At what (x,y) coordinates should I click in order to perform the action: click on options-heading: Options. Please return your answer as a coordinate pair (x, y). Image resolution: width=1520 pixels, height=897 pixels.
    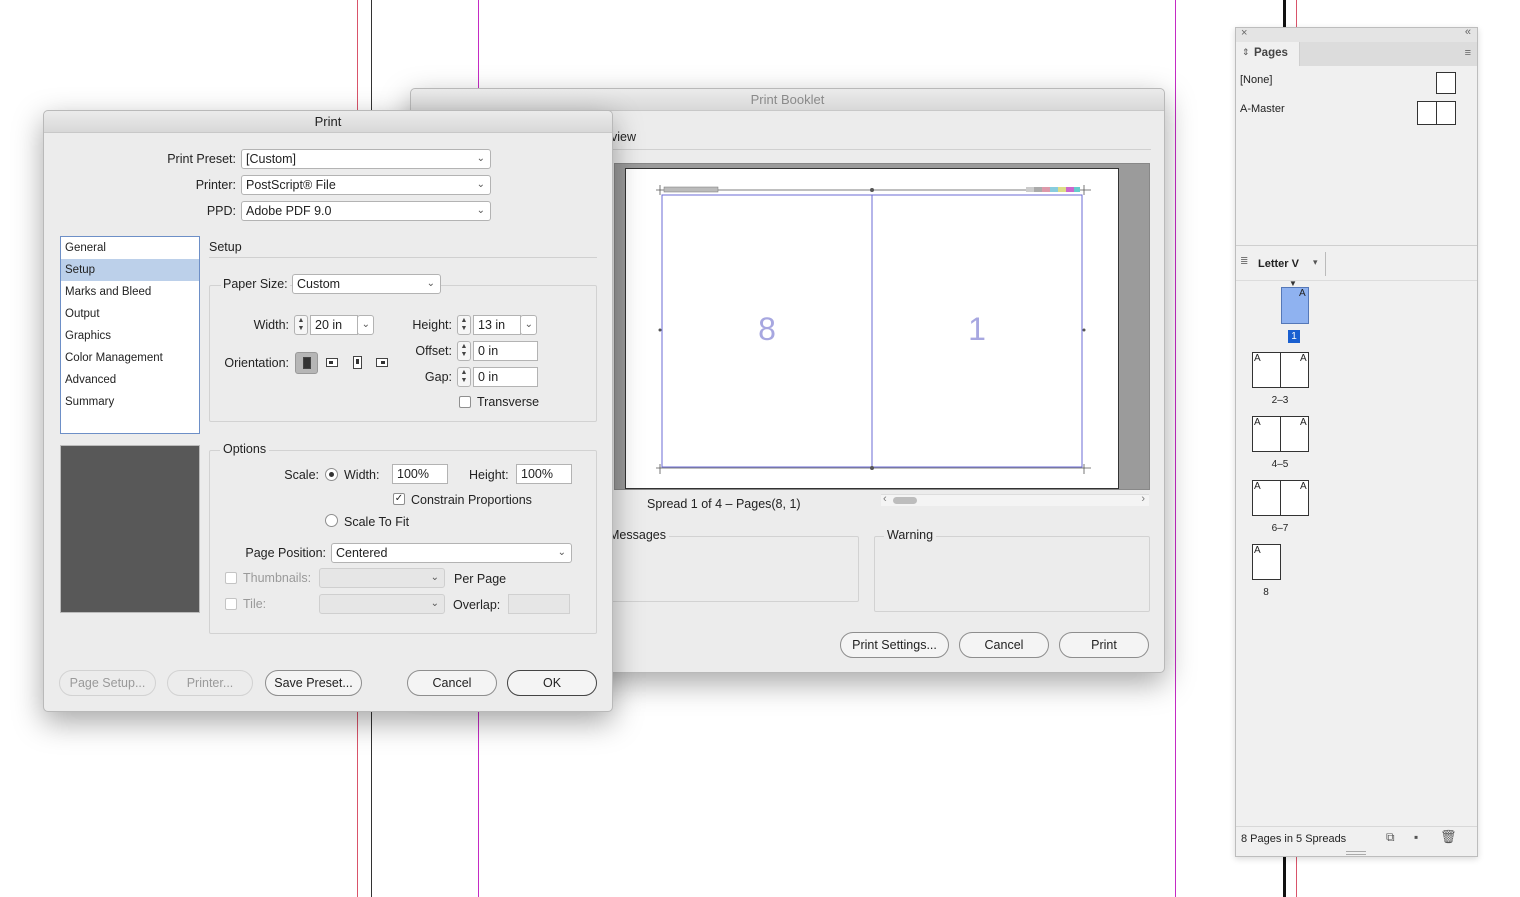
    Looking at the image, I should click on (245, 449).